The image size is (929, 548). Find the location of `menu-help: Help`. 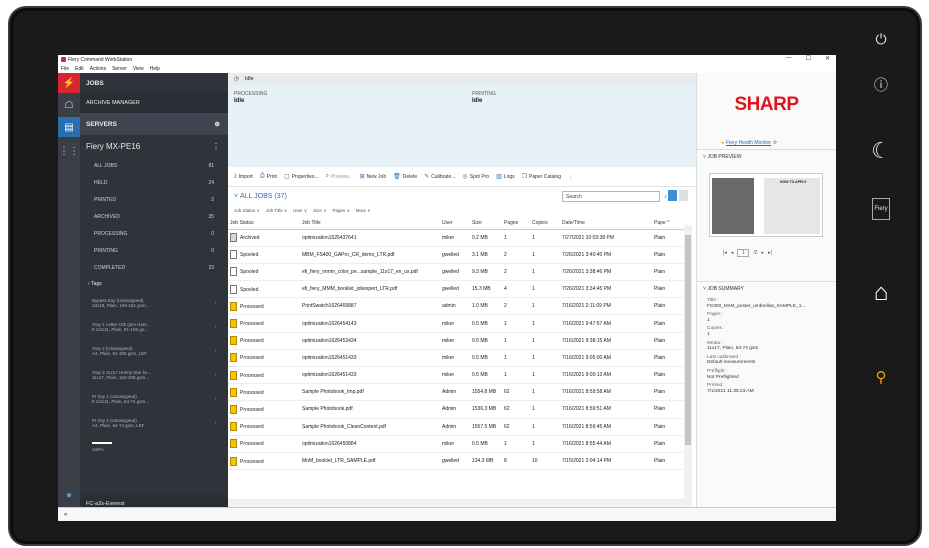

menu-help: Help is located at coordinates (155, 69).